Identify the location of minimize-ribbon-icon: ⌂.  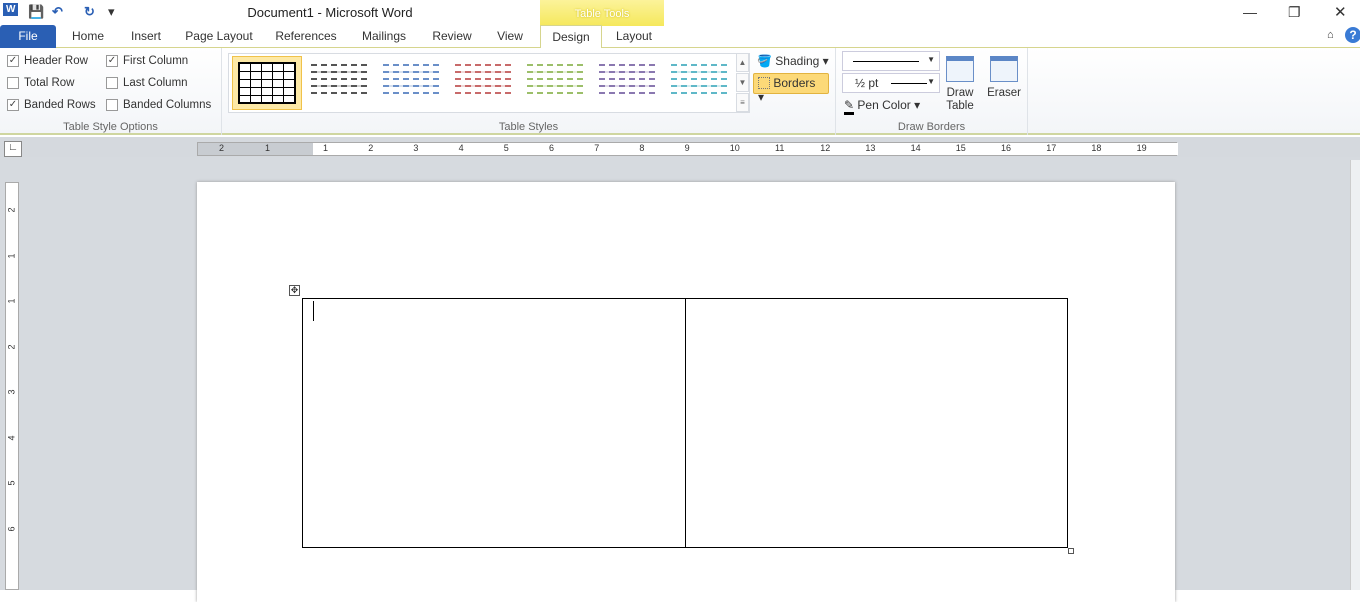
(1330, 35).